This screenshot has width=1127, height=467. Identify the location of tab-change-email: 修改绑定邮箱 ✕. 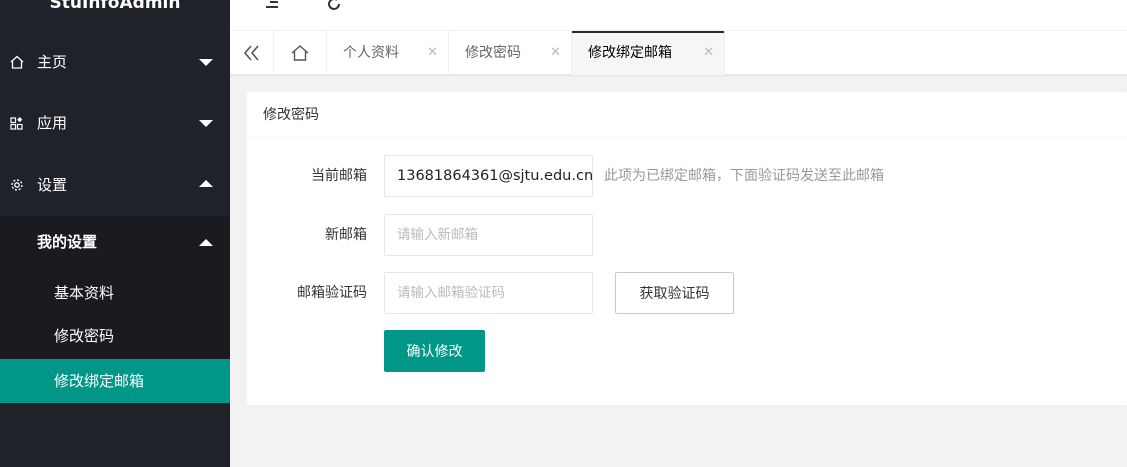
(648, 53).